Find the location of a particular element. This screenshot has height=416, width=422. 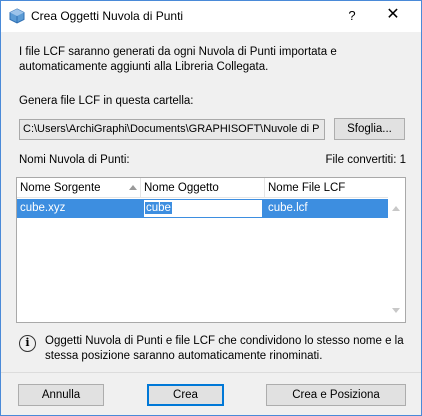

table-row: cube.xyz cube cube.lcf is located at coordinates (203, 208).